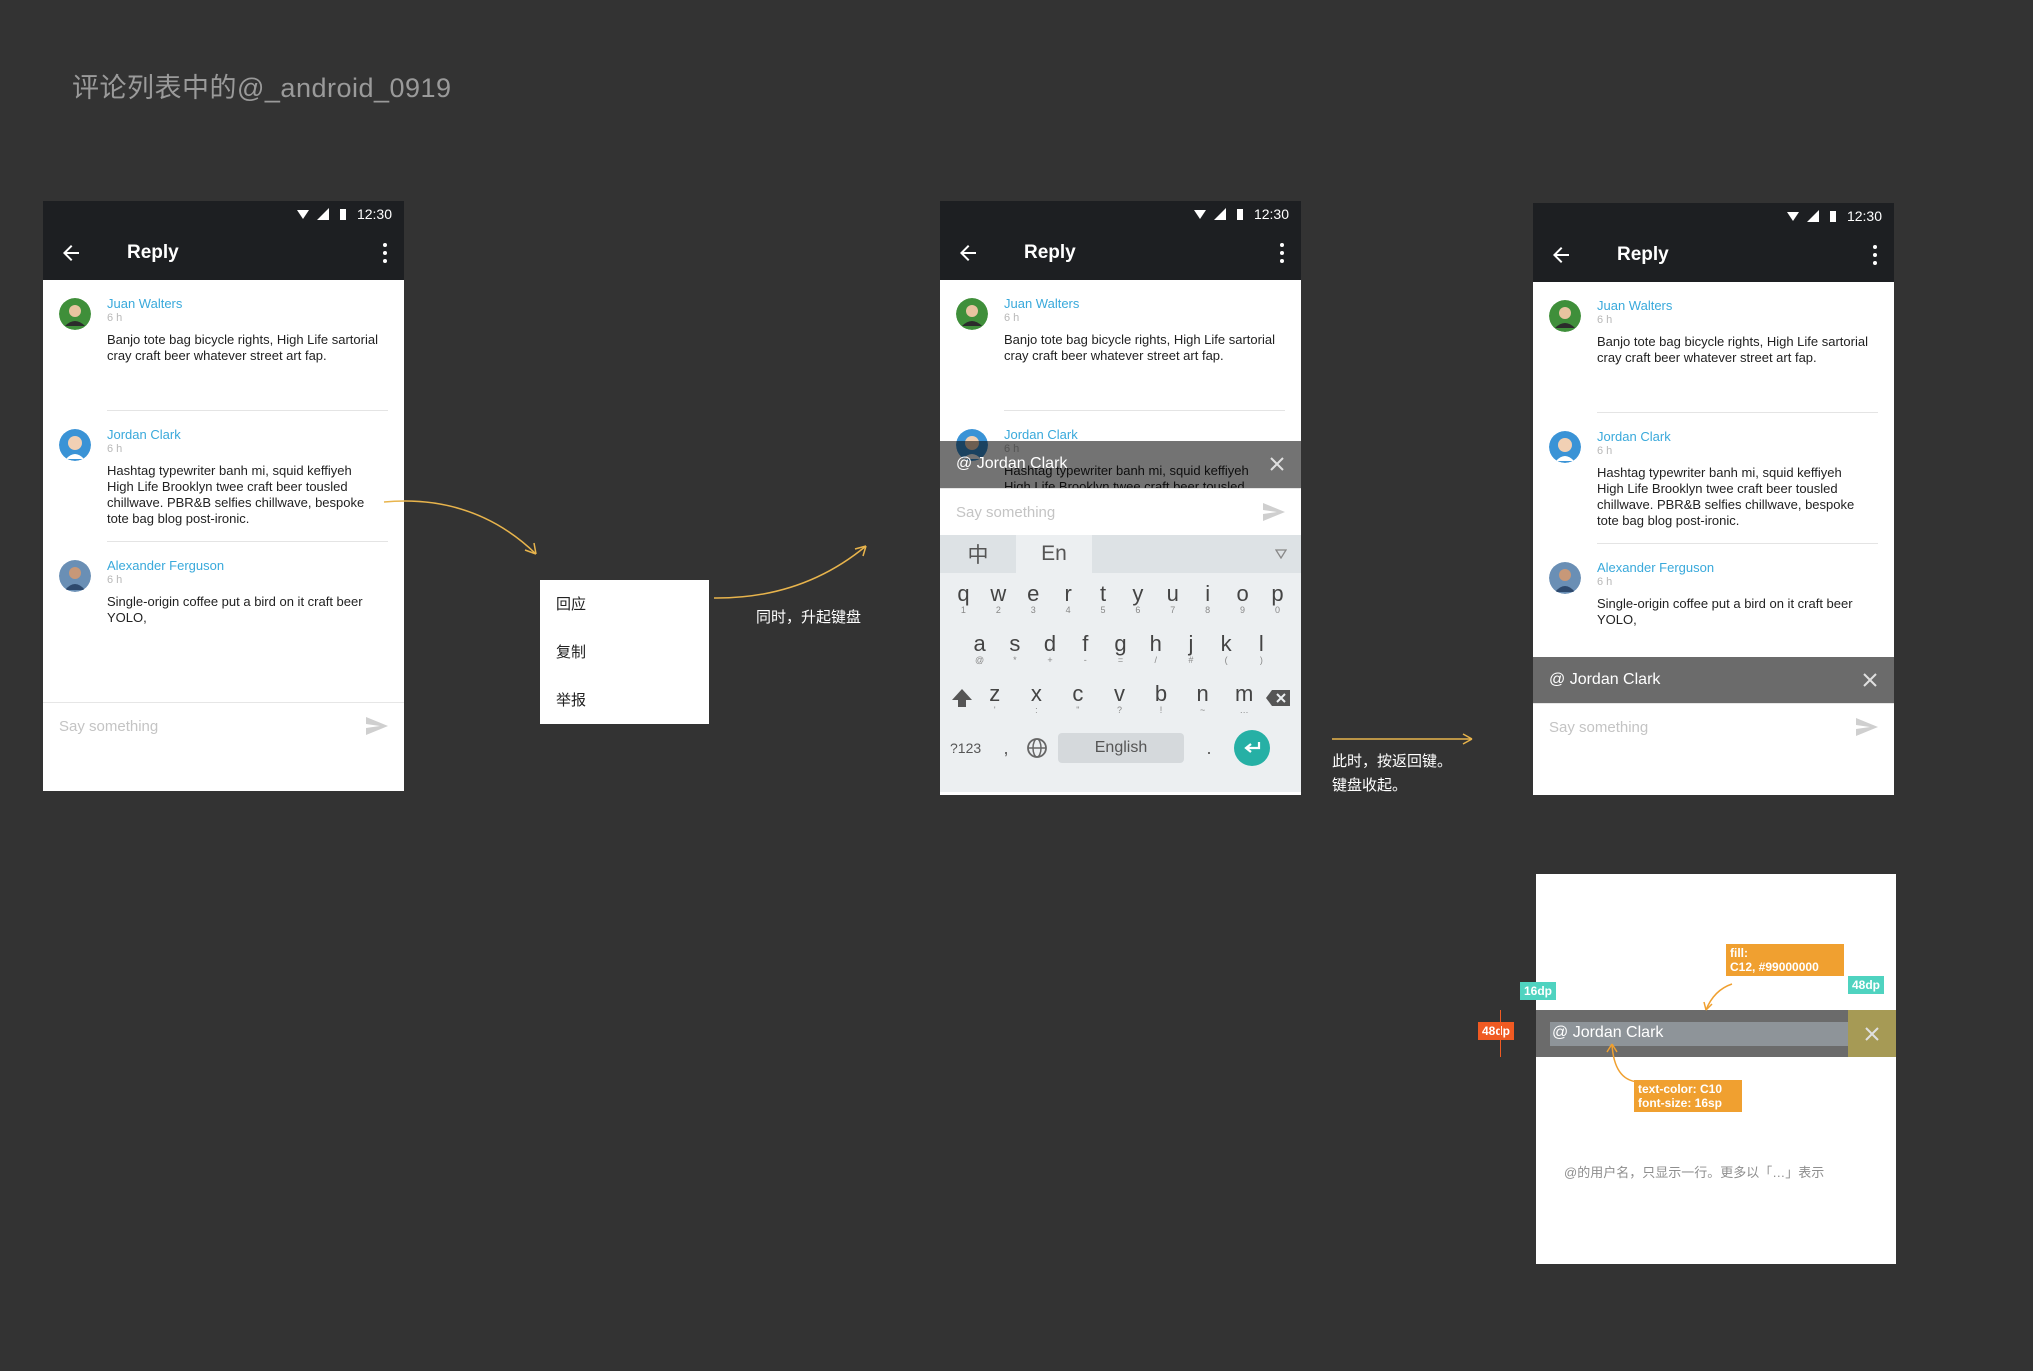 The image size is (2033, 1371). I want to click on collapse-triangle-icon, so click(1281, 554).